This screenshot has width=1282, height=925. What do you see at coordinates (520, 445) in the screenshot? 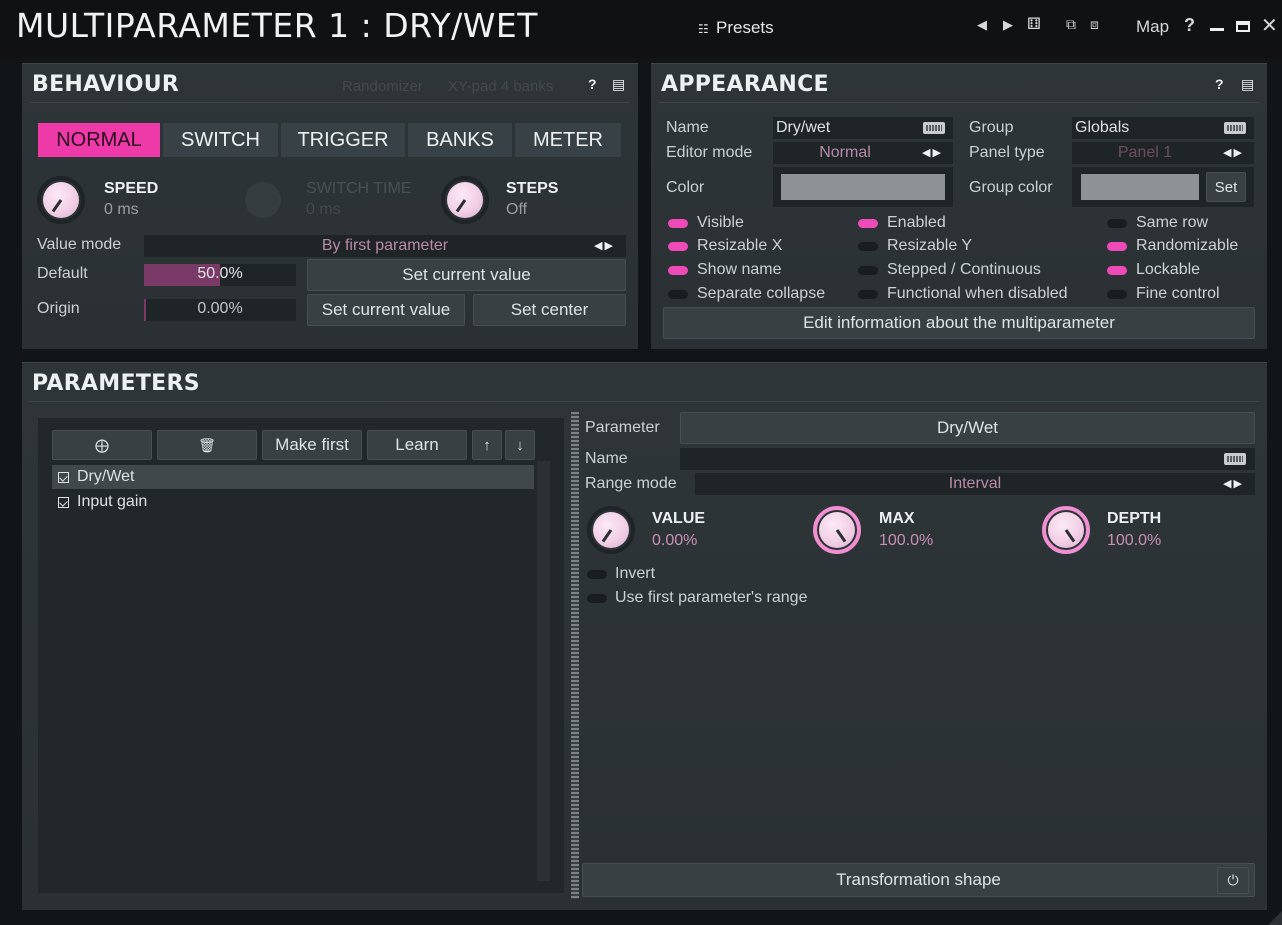
I see `move-down-button: ↓` at bounding box center [520, 445].